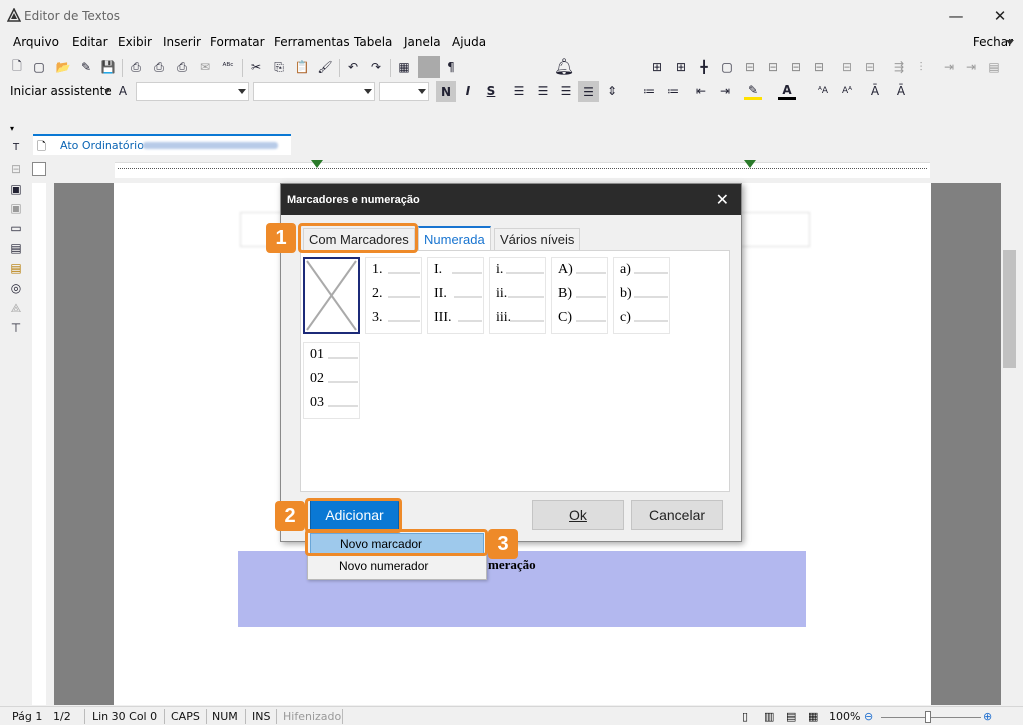  Describe the element at coordinates (16, 147) in the screenshot. I see `text-format-icon: T` at that location.